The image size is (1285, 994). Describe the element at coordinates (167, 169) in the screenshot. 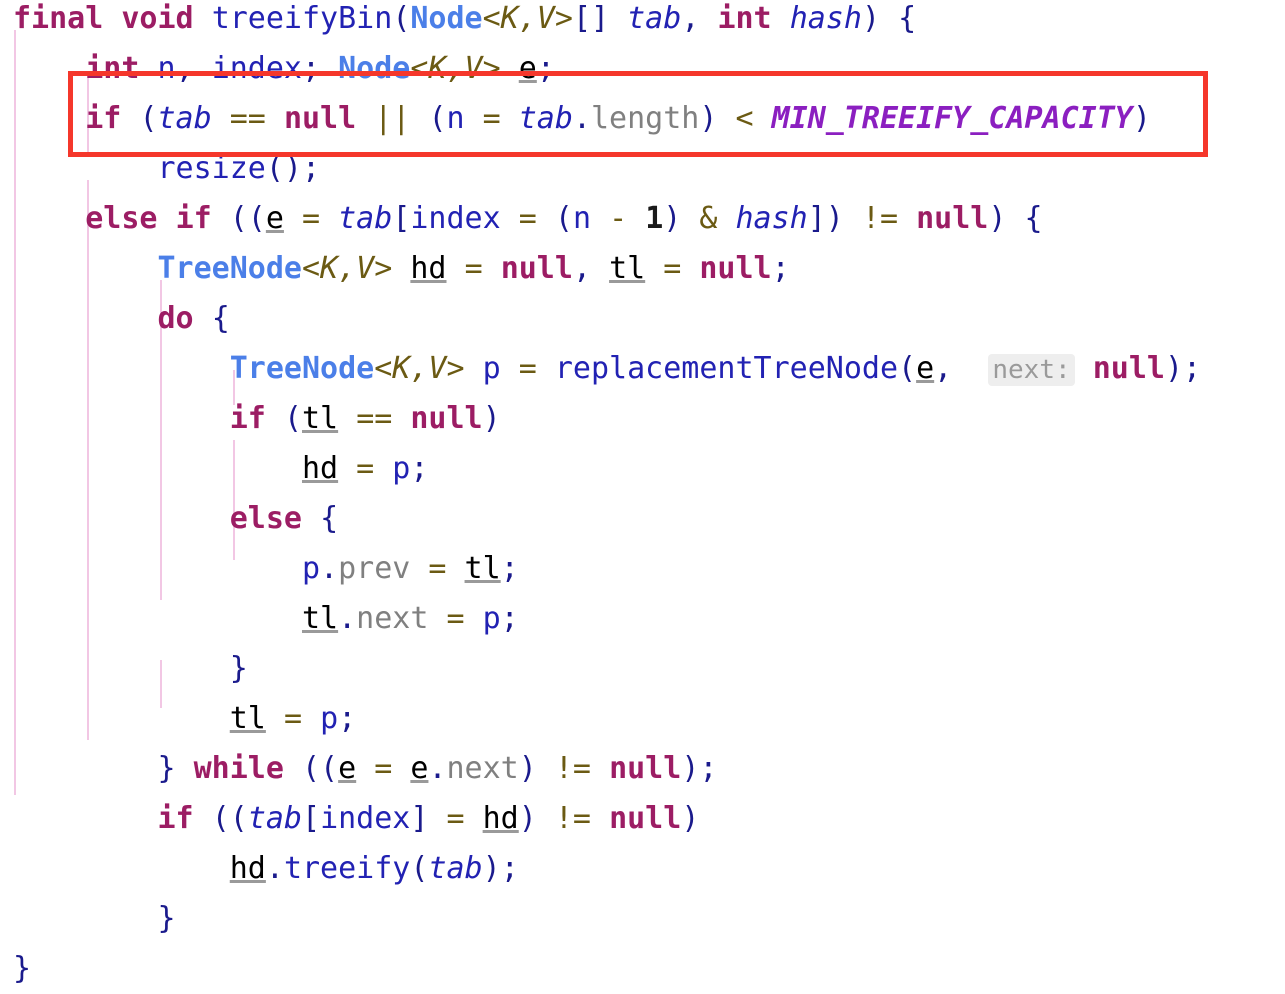

I see `code-line: resize();` at that location.